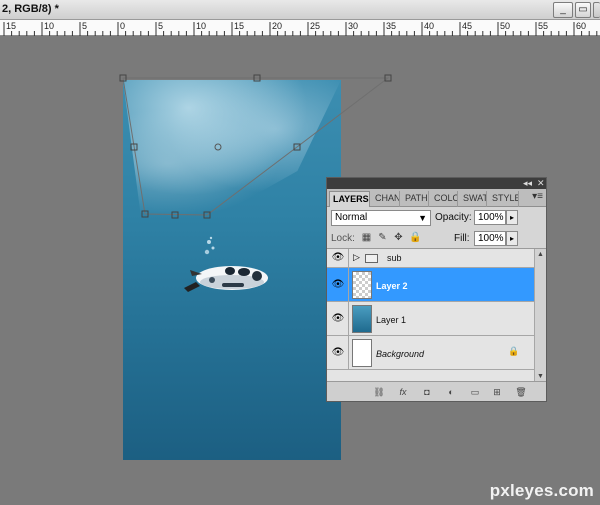  What do you see at coordinates (430, 285) in the screenshot?
I see `layer-row-layer-2: 👁 Layer 2` at bounding box center [430, 285].